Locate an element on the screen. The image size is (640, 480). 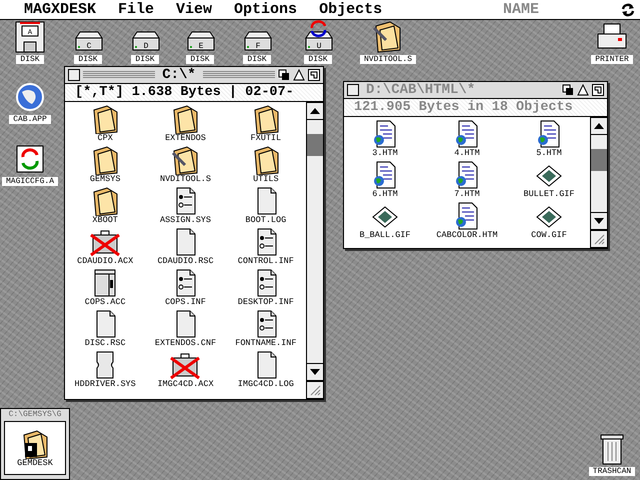
file-label: CPX is located at coordinates (105, 138).